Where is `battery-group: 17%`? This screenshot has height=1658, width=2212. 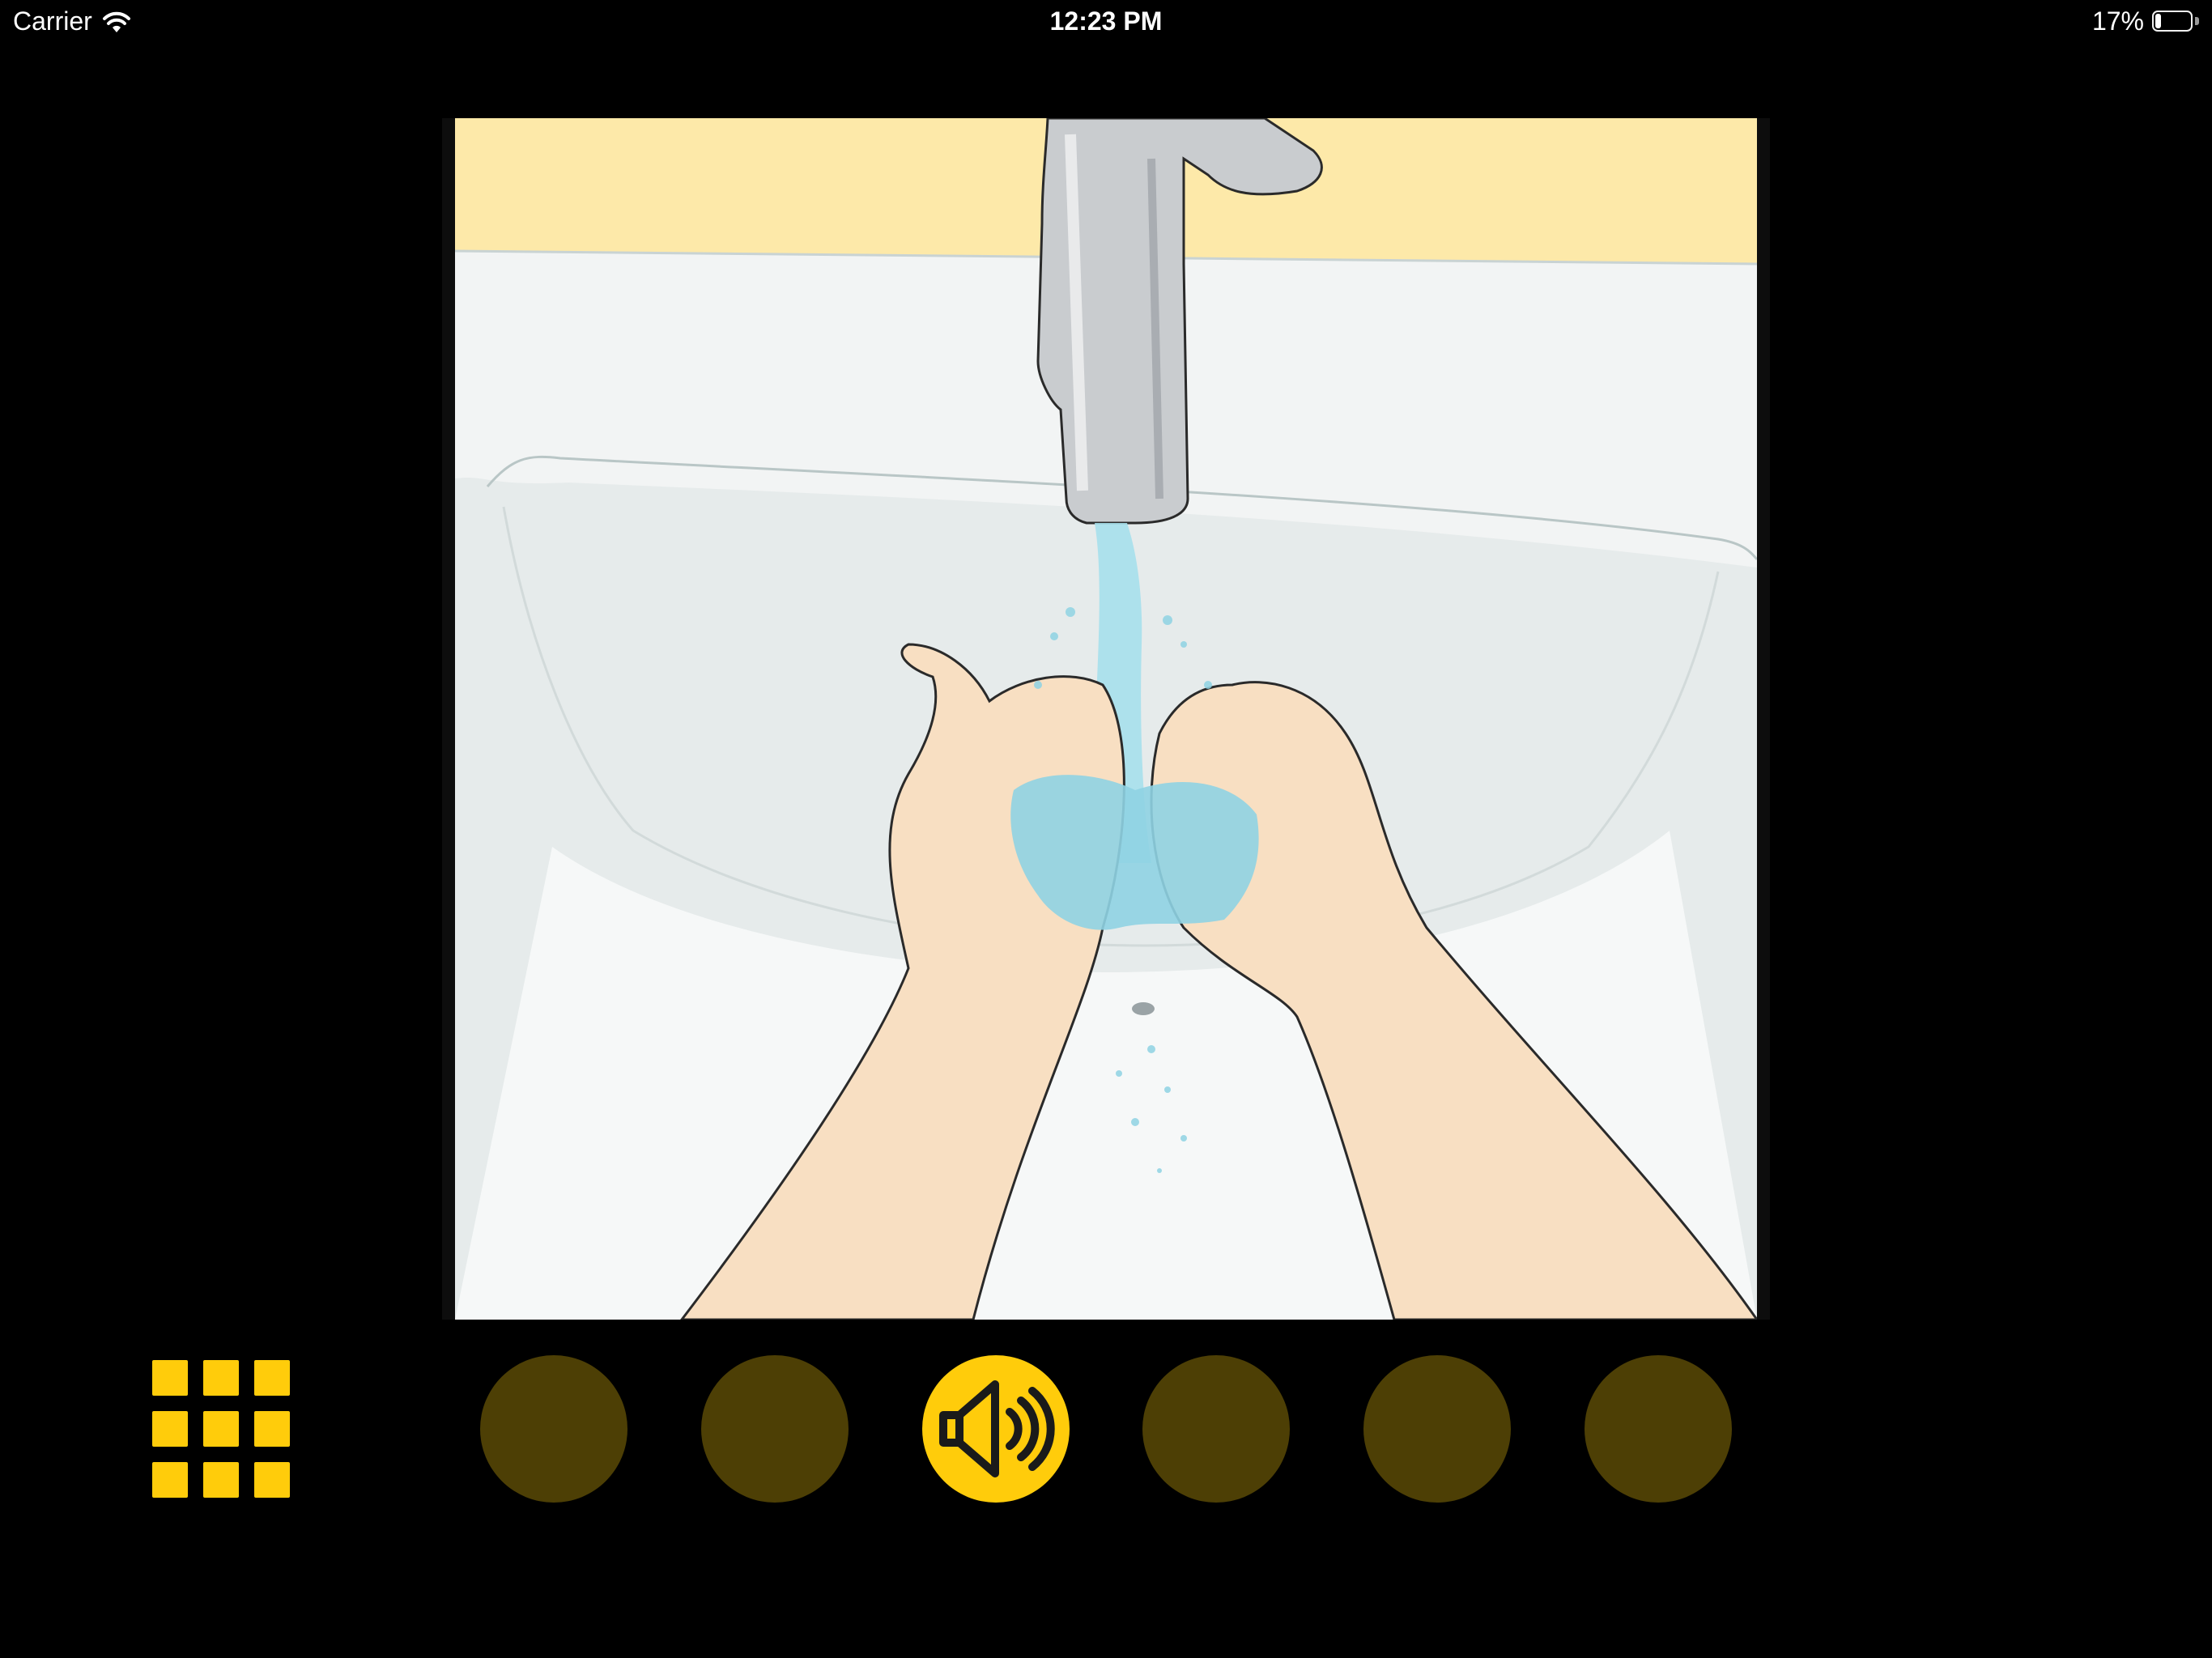 battery-group: 17% is located at coordinates (2146, 21).